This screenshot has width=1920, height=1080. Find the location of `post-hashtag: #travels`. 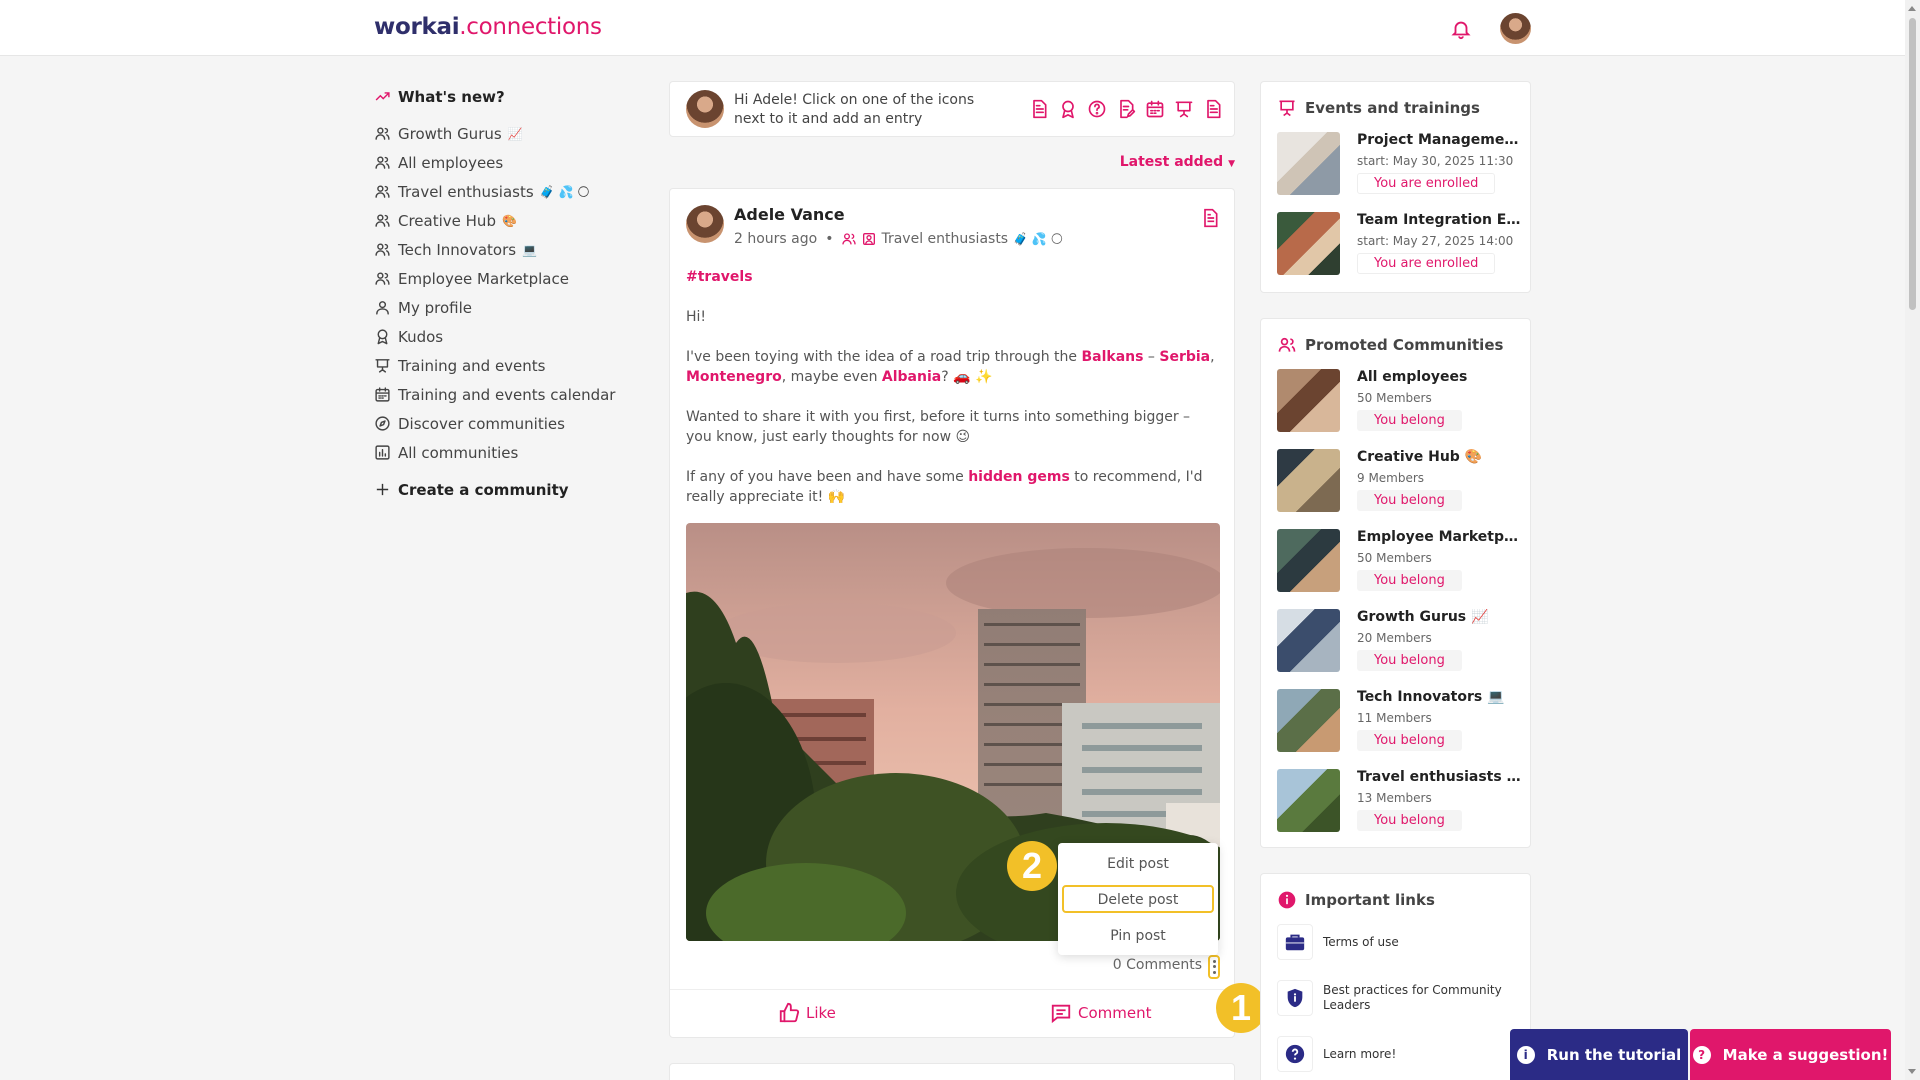

post-hashtag: #travels is located at coordinates (719, 277).